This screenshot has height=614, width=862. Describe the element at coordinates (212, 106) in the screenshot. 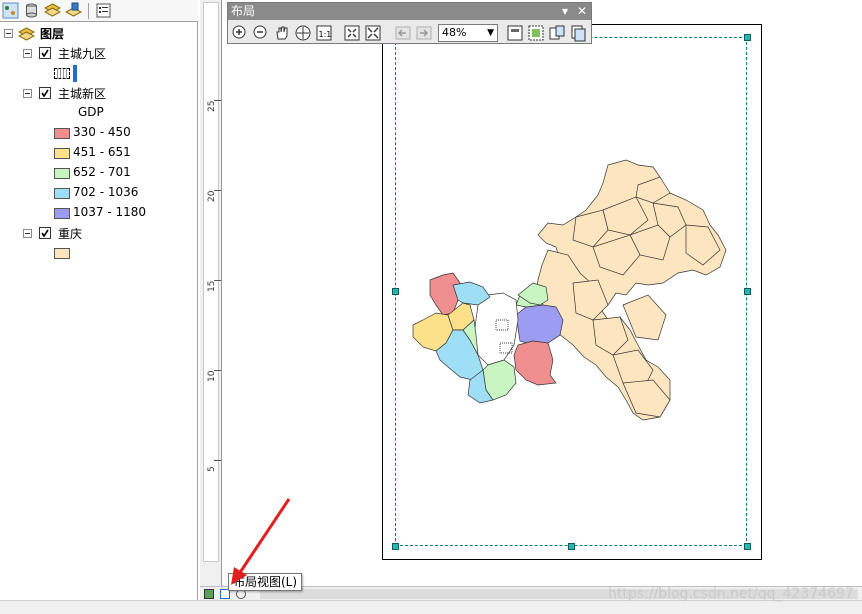

I see `ruler-label: 25` at that location.